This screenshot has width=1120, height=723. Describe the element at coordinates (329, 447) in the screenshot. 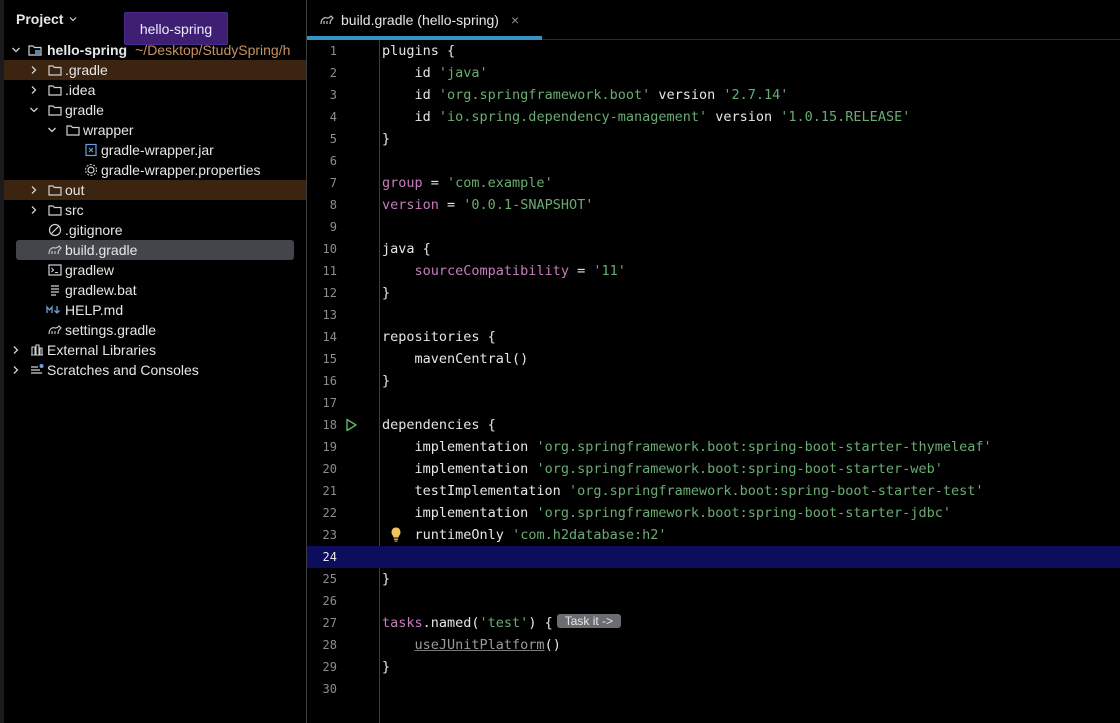

I see `line-number: 19` at that location.